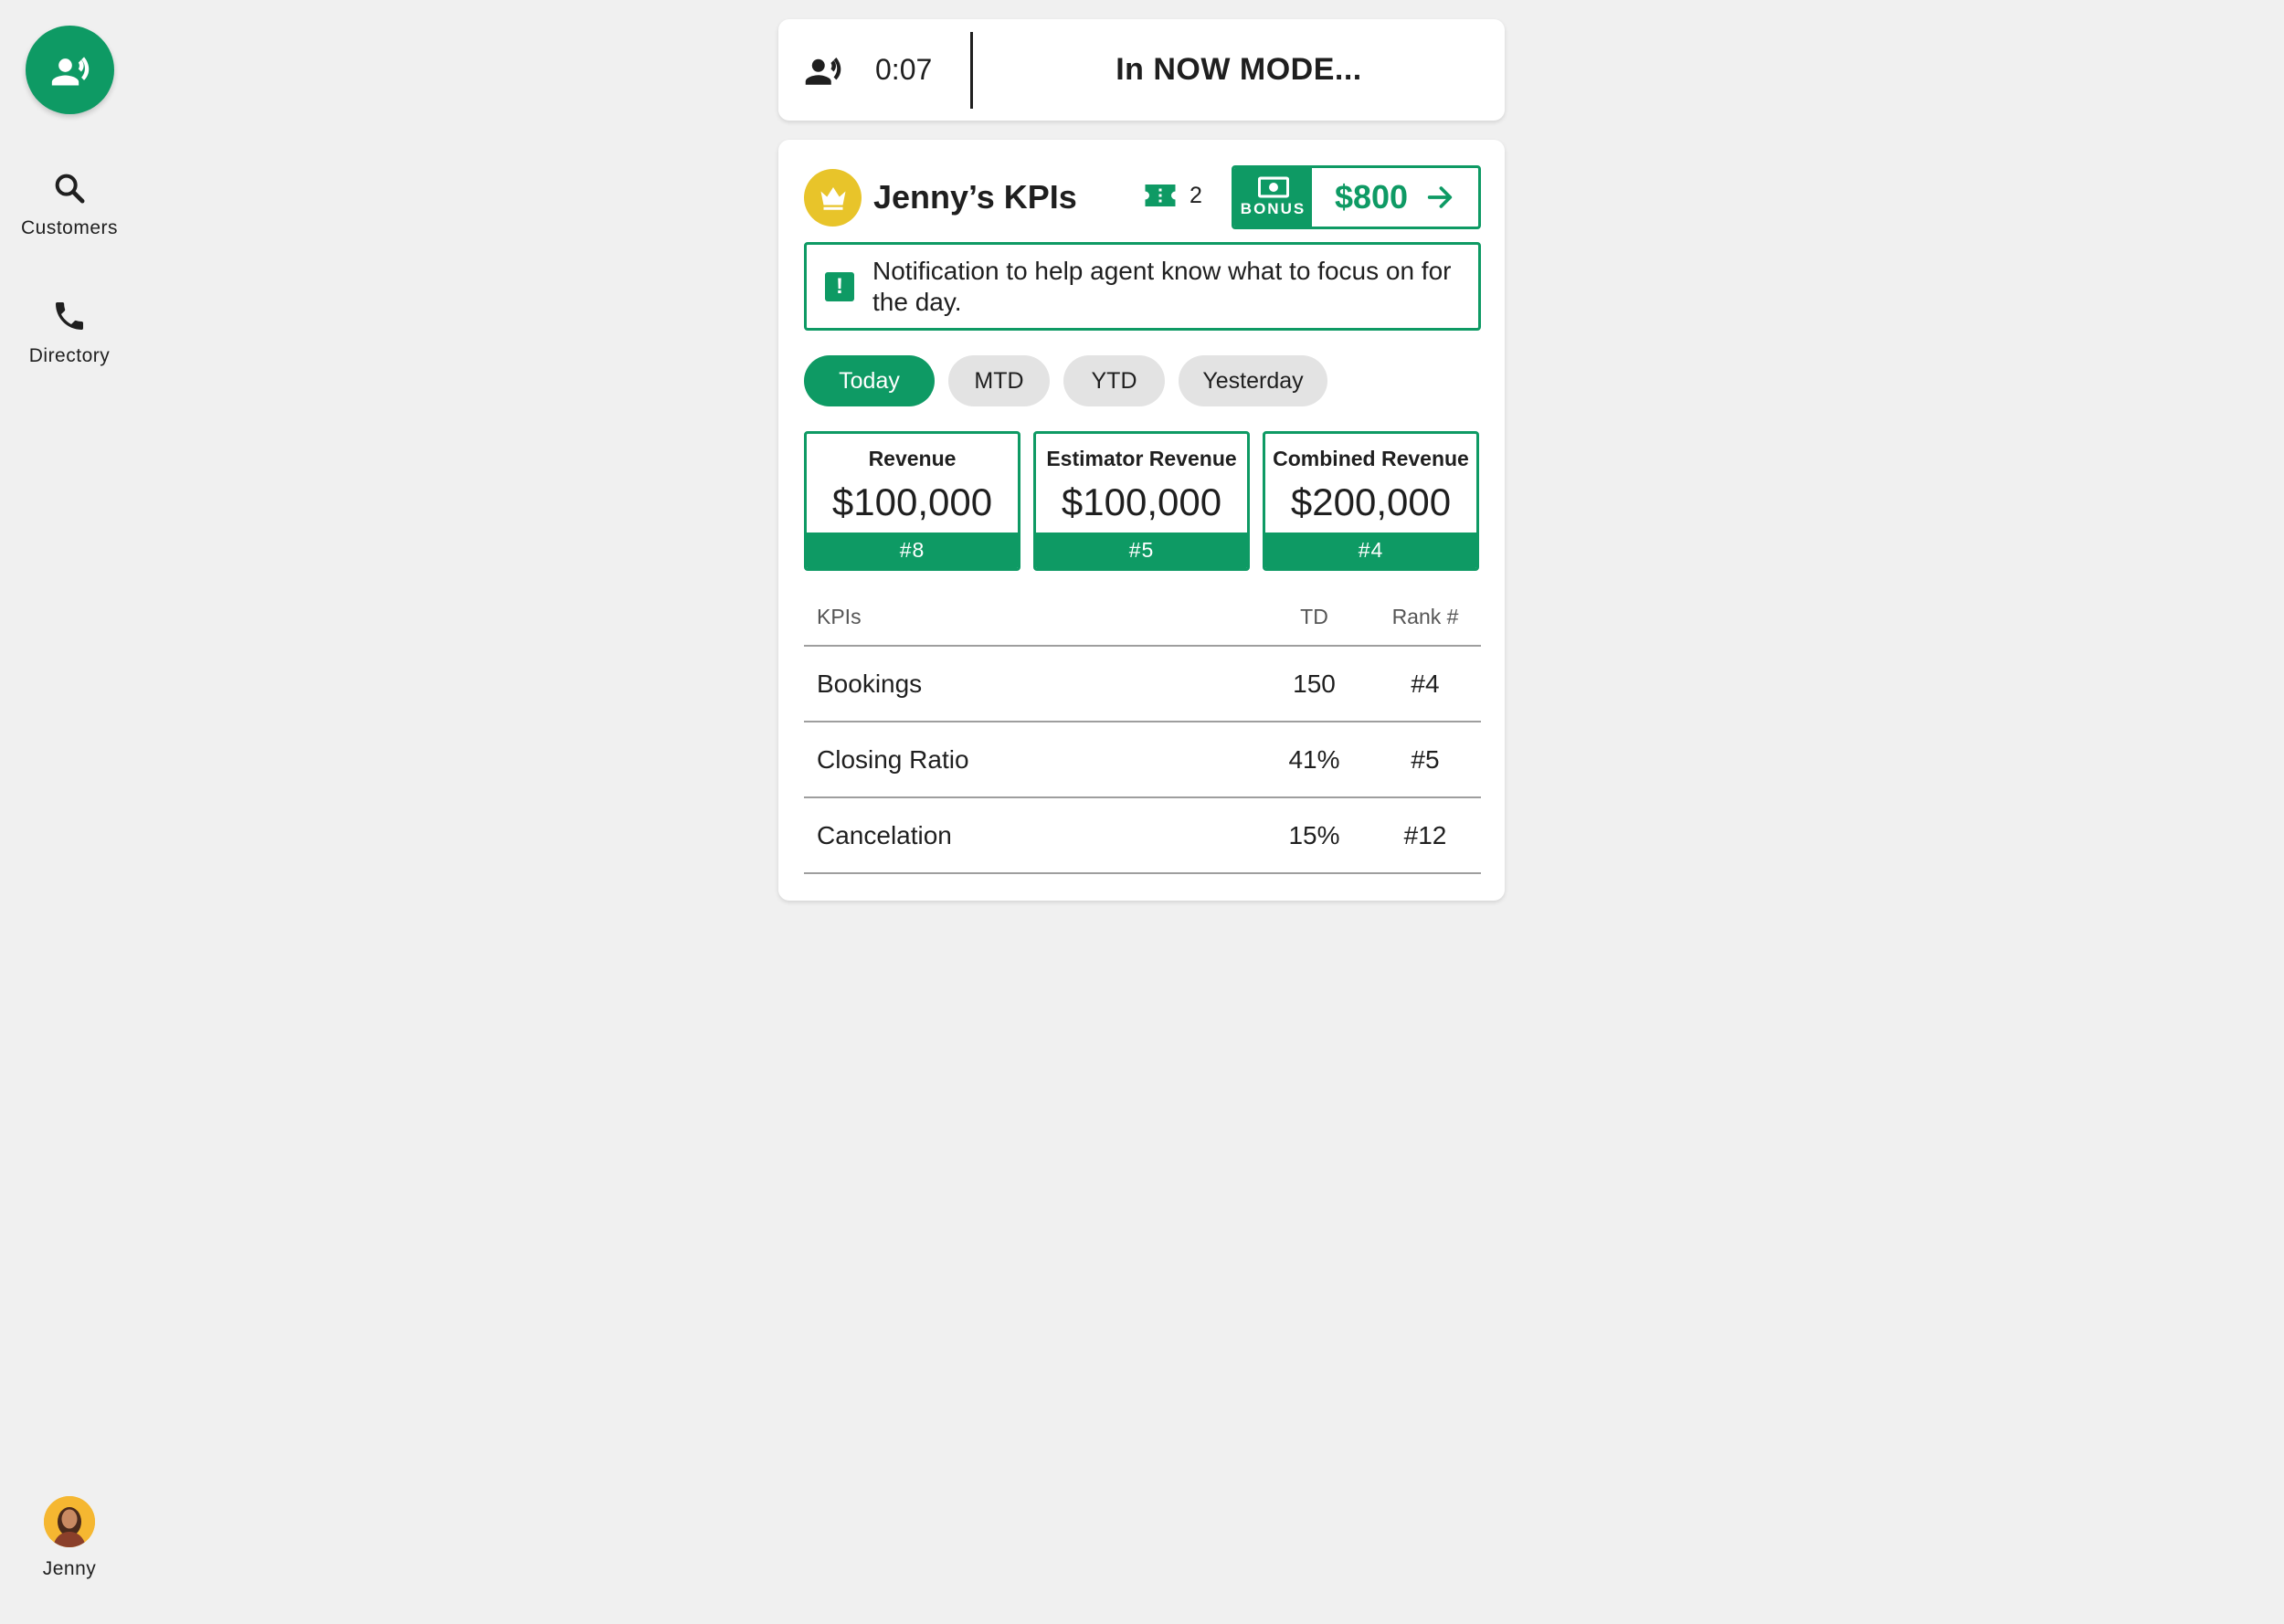 The width and height of the screenshot is (2284, 1624). What do you see at coordinates (912, 550) in the screenshot?
I see `tile-rank: #8` at bounding box center [912, 550].